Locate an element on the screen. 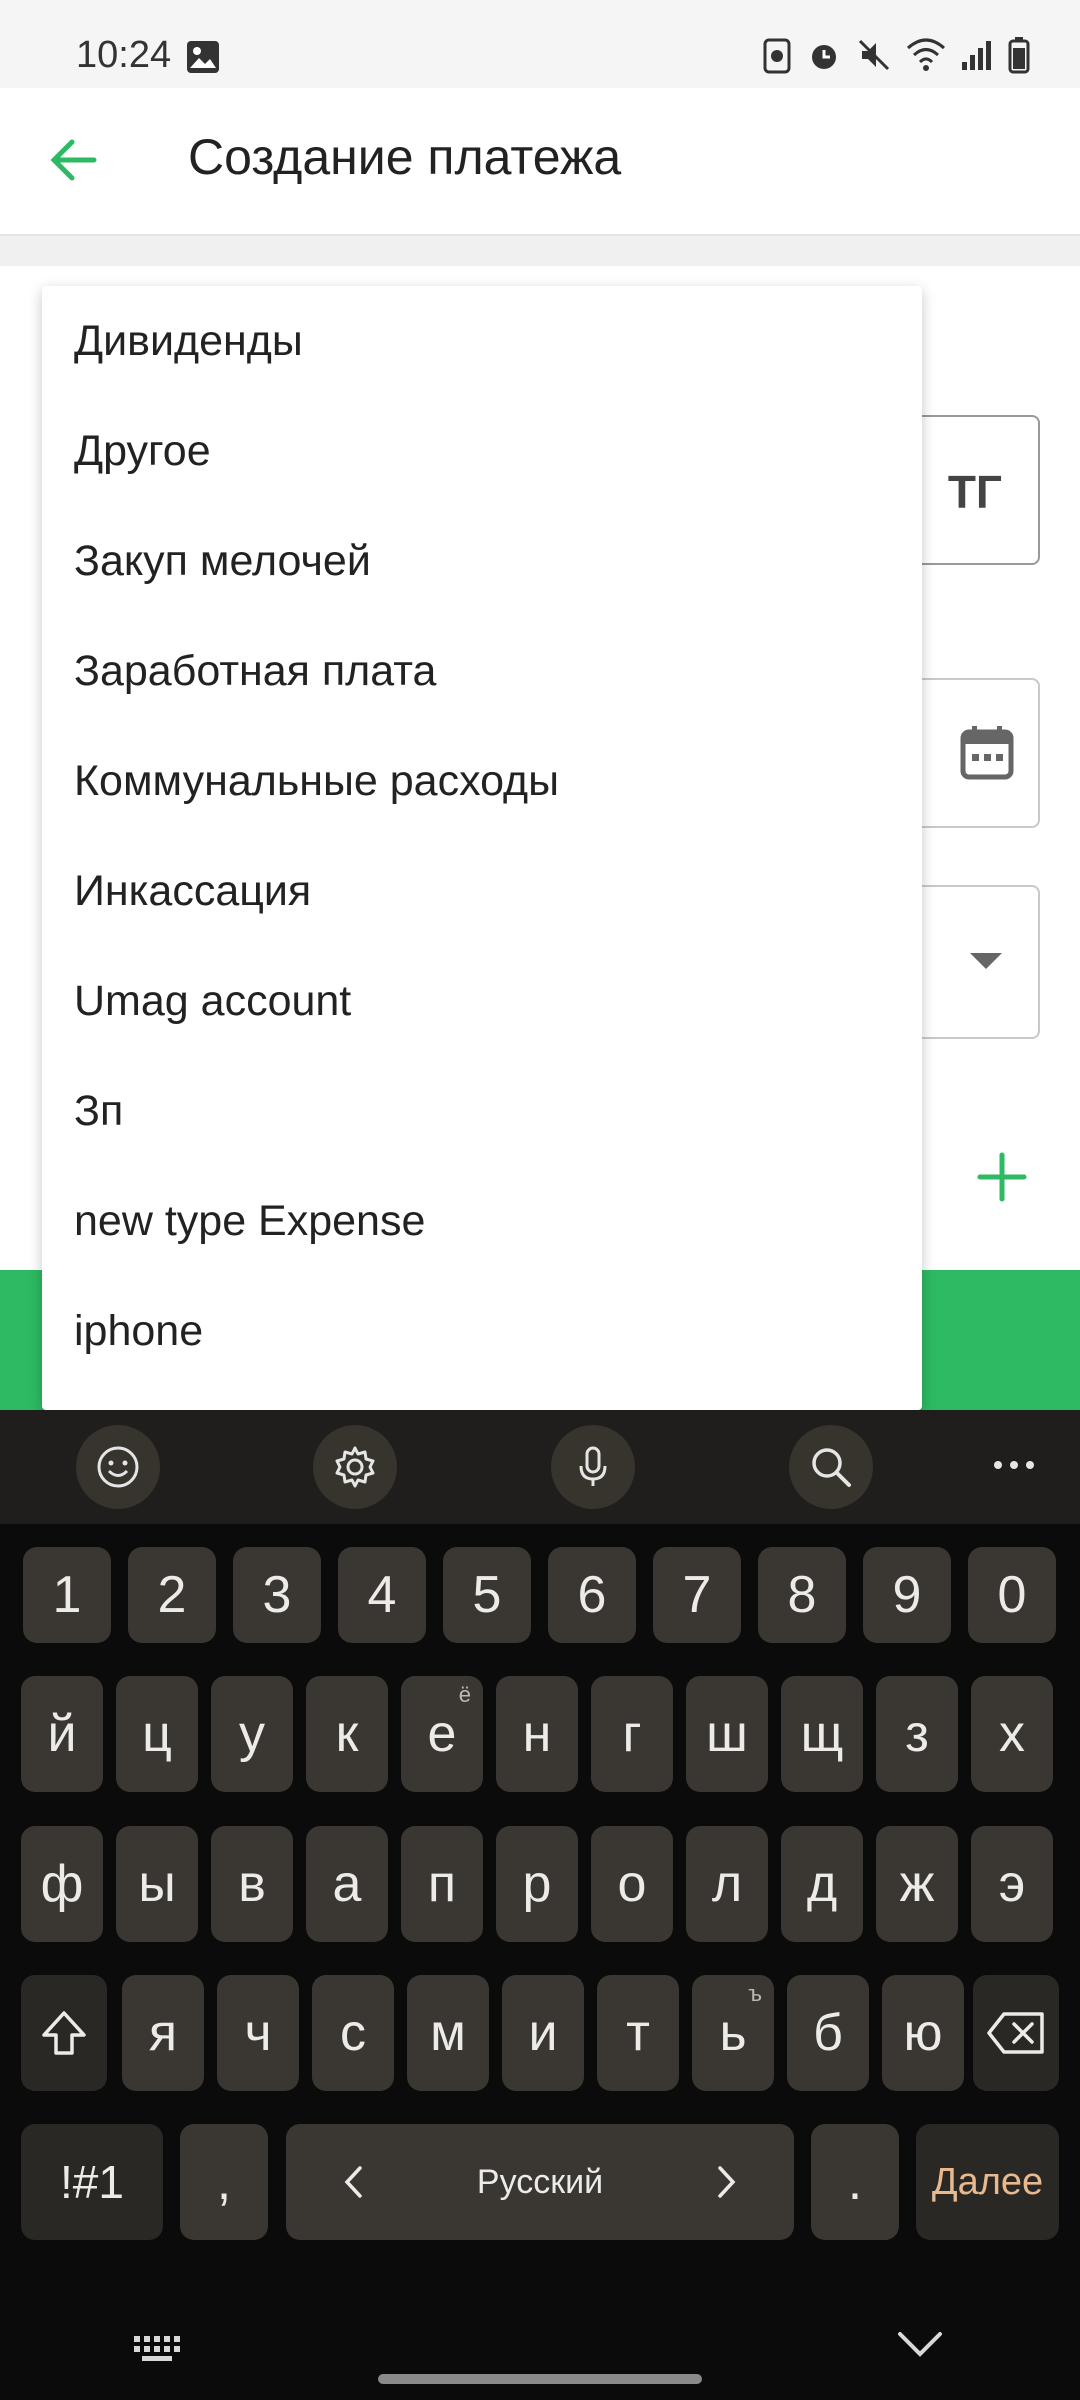 Image resolution: width=1080 pixels, height=2400 pixels. key-ь-alt: ъ is located at coordinates (755, 1993).